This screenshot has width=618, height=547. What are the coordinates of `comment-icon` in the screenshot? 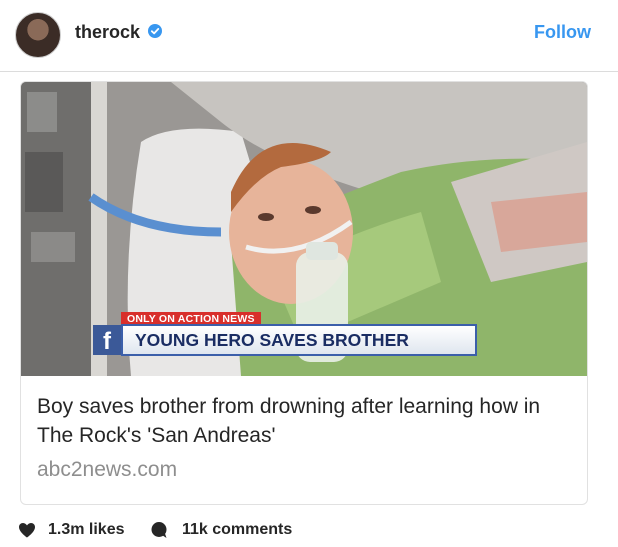 It's located at (159, 530).